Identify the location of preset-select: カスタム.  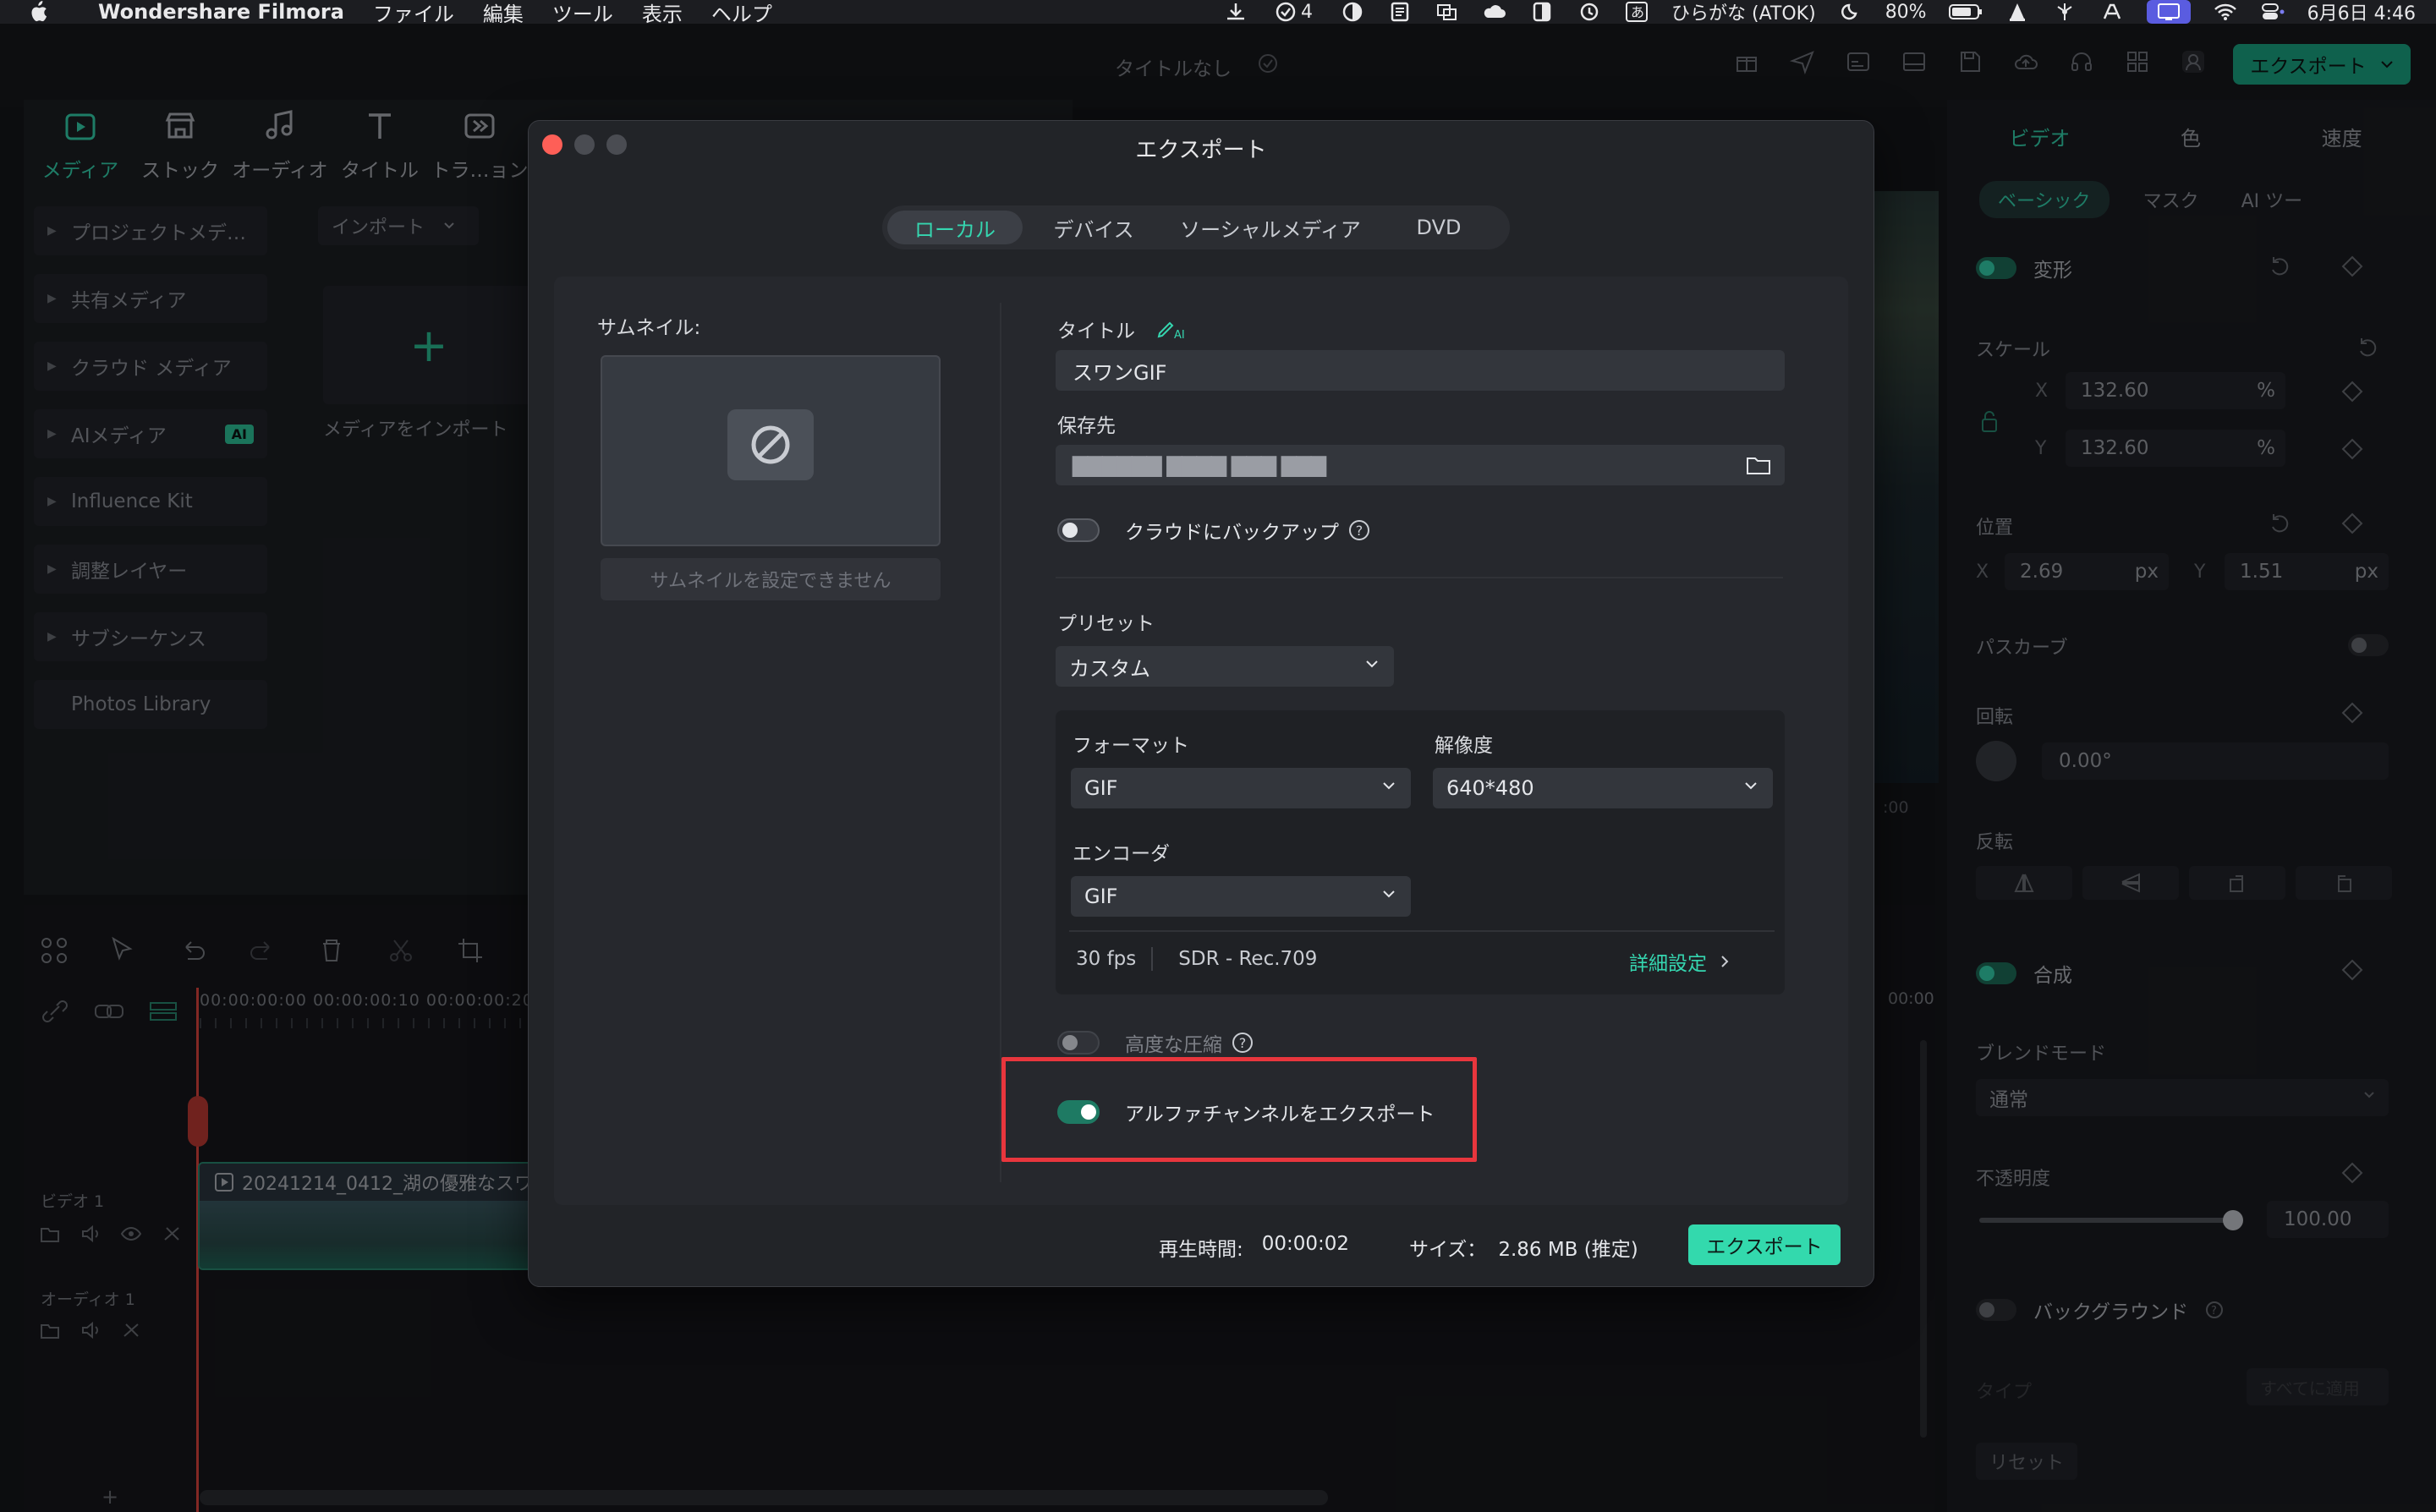
(1225, 666).